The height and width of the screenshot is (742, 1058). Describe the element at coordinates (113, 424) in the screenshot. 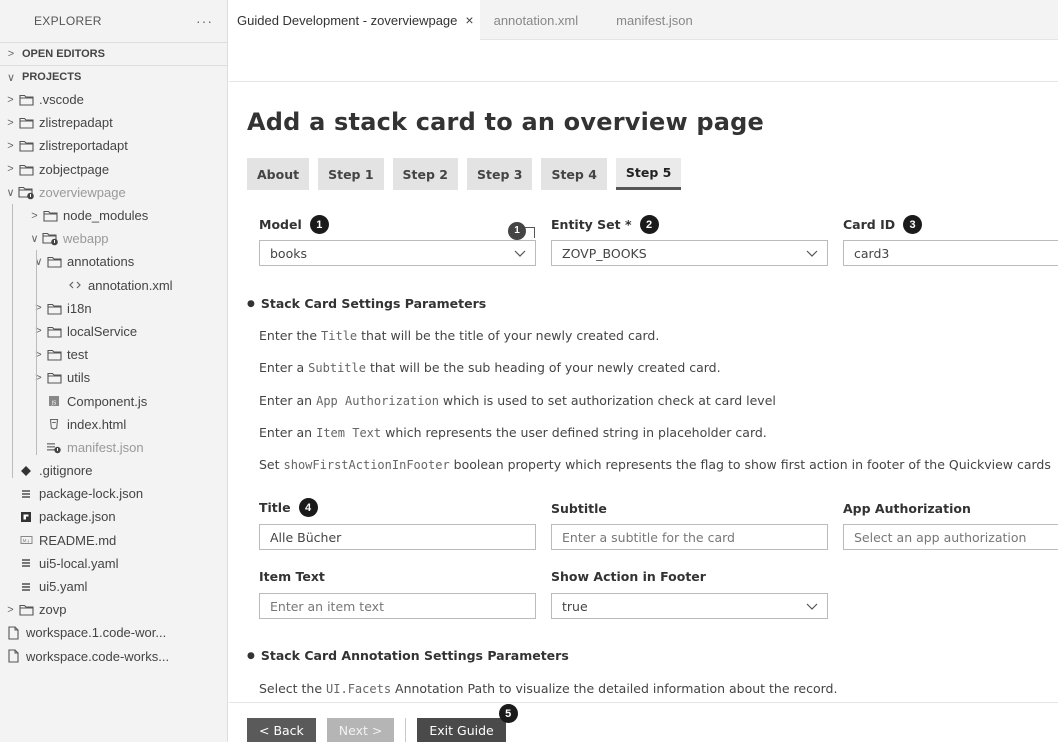

I see `file-index-html: index.html` at that location.